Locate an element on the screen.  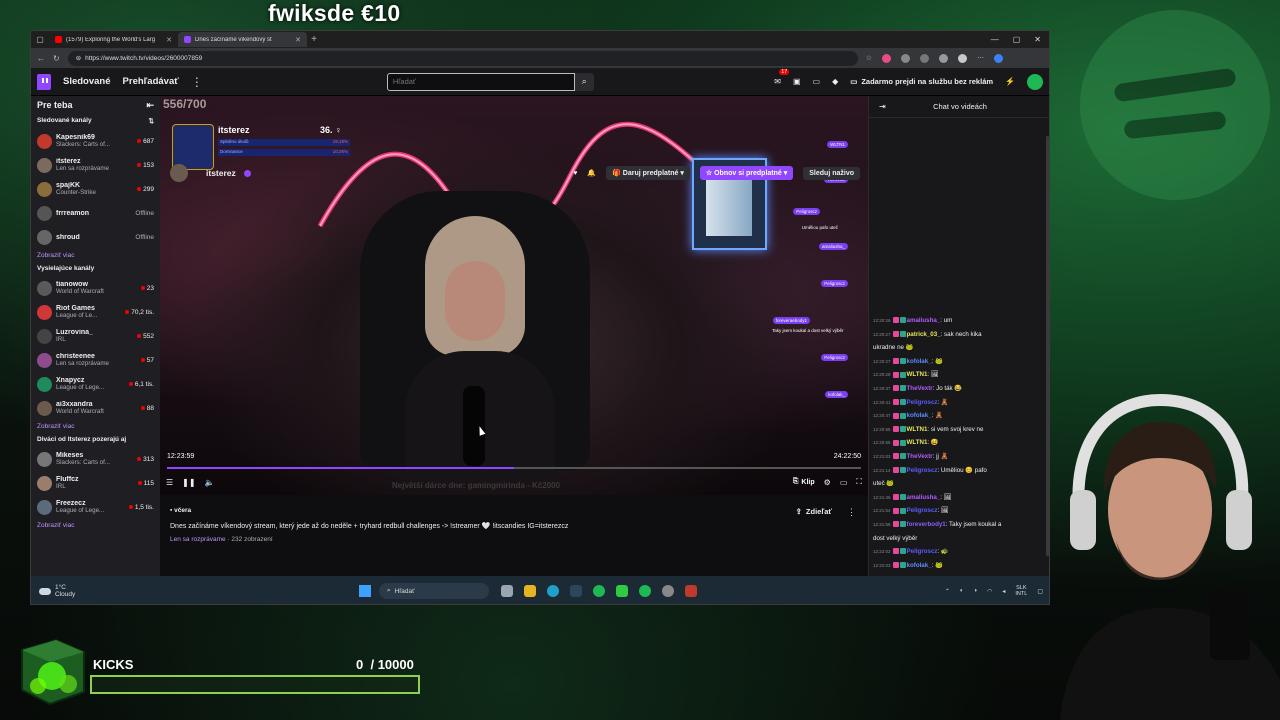
pause-icon: ❚❚ is located at coordinates (188, 482).